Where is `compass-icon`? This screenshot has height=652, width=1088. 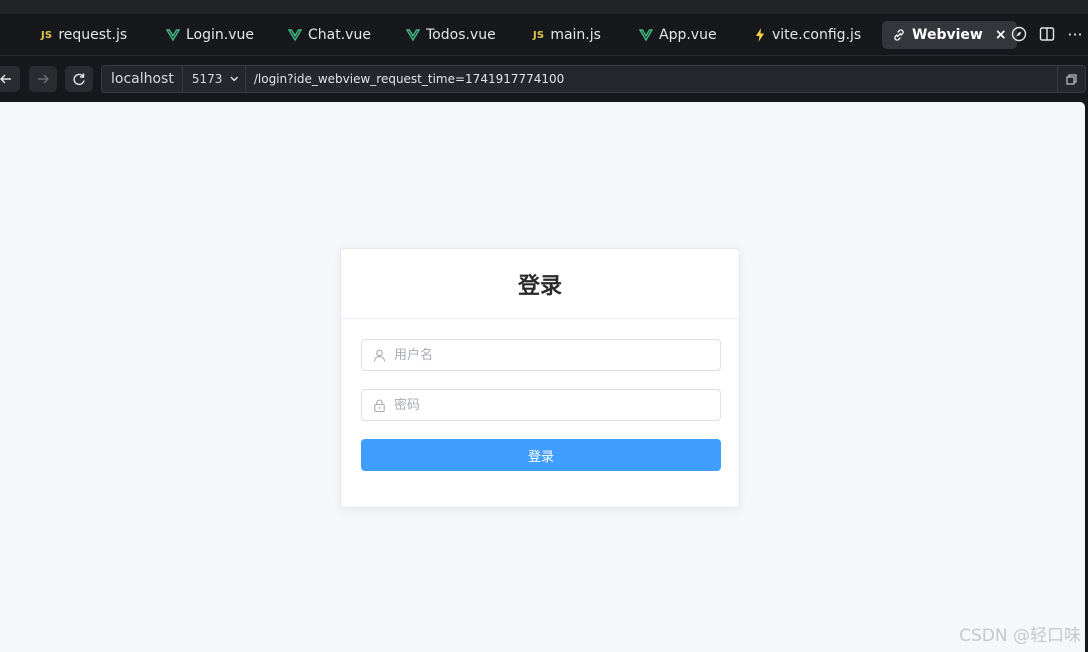
compass-icon is located at coordinates (1019, 34).